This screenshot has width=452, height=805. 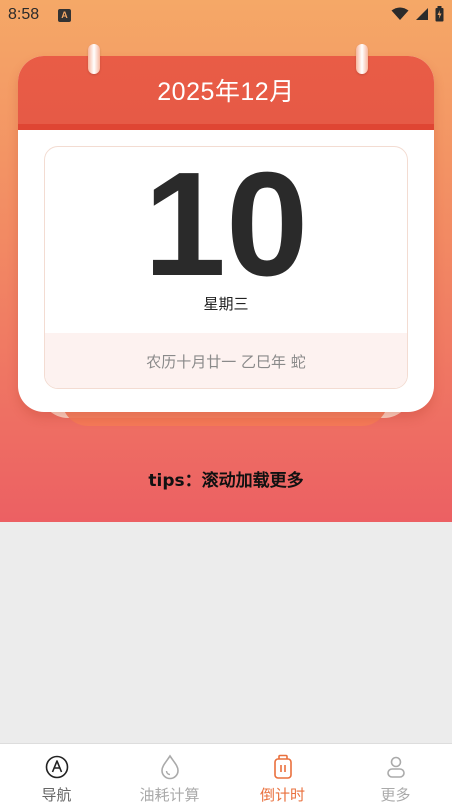 What do you see at coordinates (56, 795) in the screenshot?
I see `nav-label: 导航` at bounding box center [56, 795].